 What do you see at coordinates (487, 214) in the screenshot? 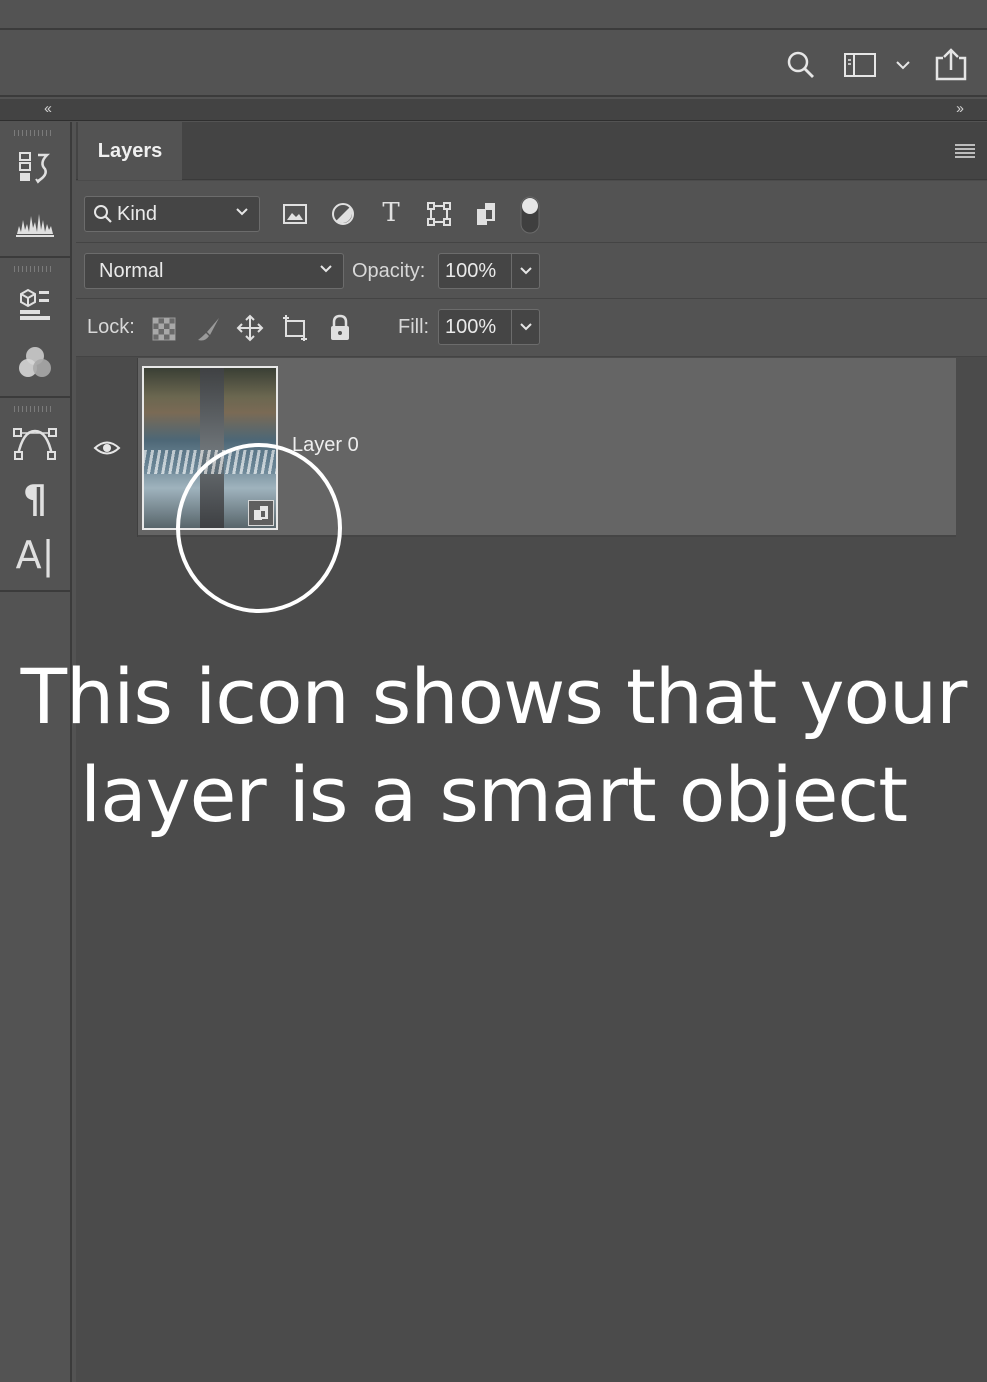
I see `smart-object-filter-icon` at bounding box center [487, 214].